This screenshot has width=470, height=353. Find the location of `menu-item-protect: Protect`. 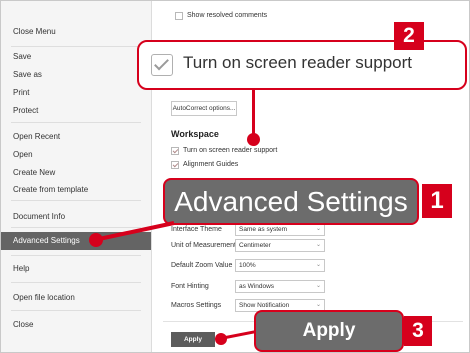

menu-item-protect: Protect is located at coordinates (76, 111).